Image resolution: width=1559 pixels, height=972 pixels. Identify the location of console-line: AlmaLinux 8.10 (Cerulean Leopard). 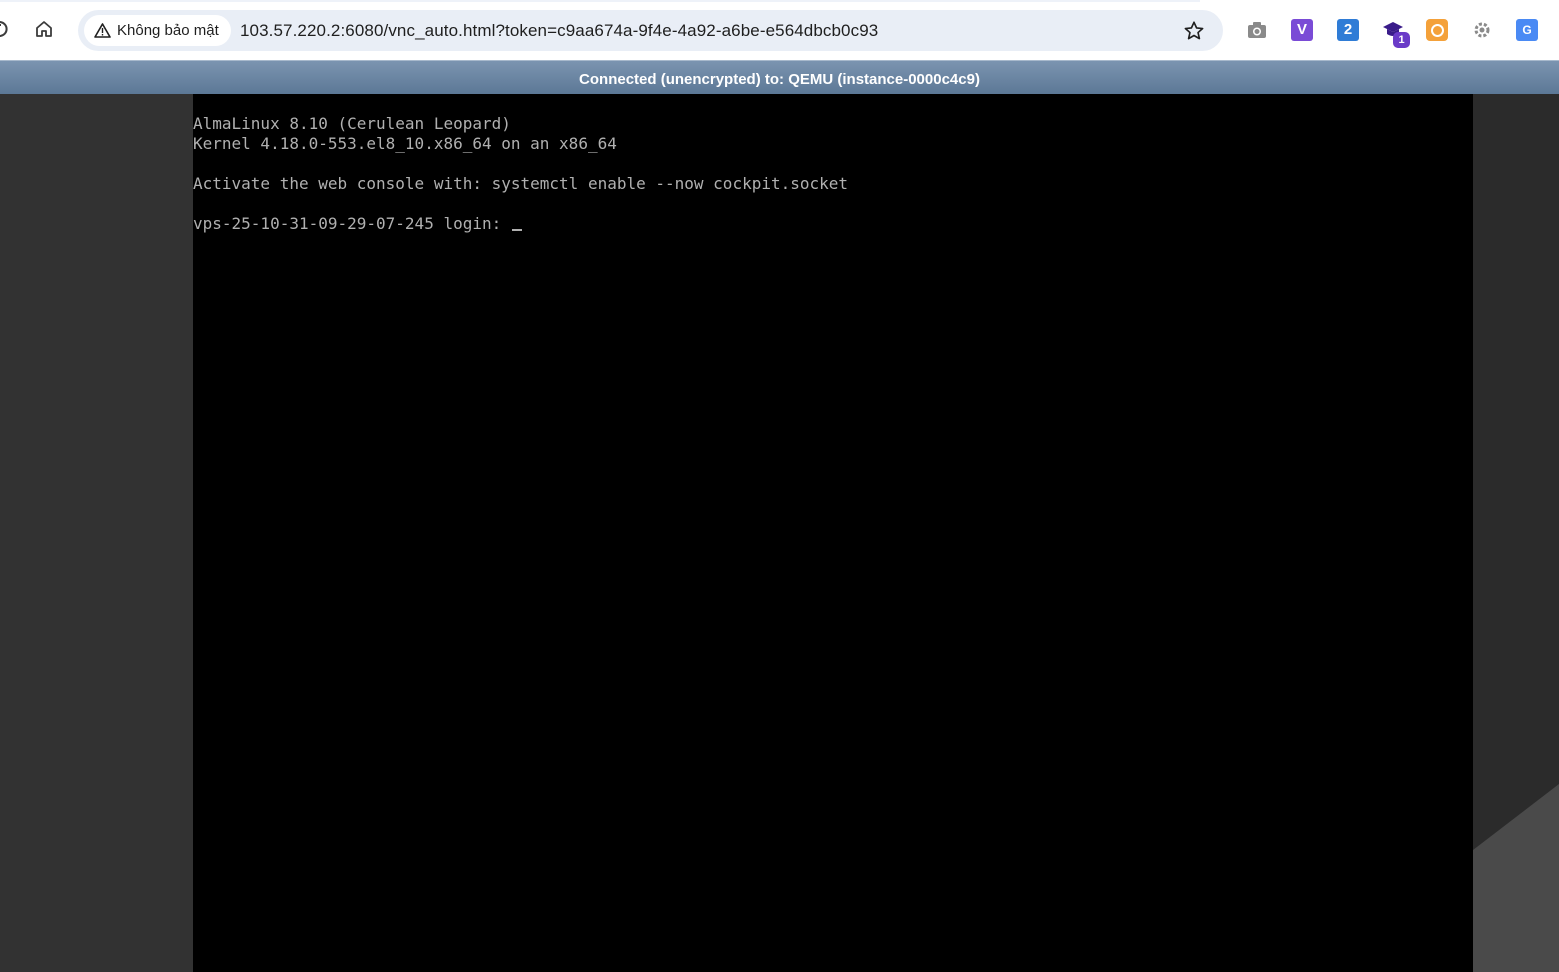
(352, 123).